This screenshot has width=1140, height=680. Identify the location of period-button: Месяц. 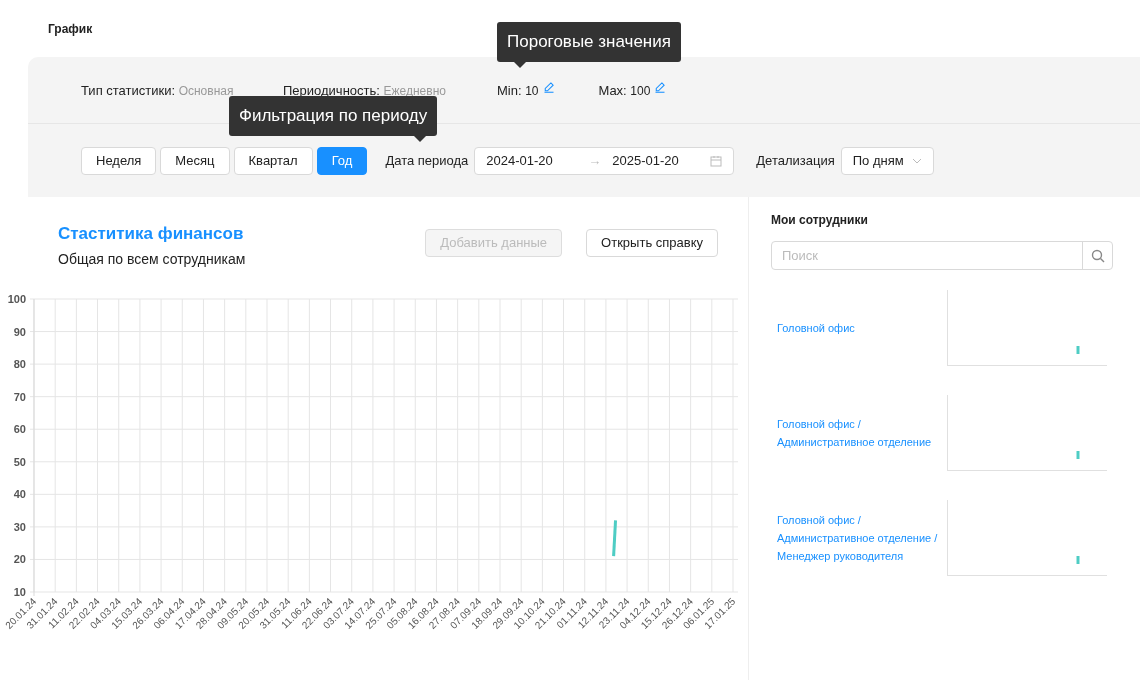
(195, 160).